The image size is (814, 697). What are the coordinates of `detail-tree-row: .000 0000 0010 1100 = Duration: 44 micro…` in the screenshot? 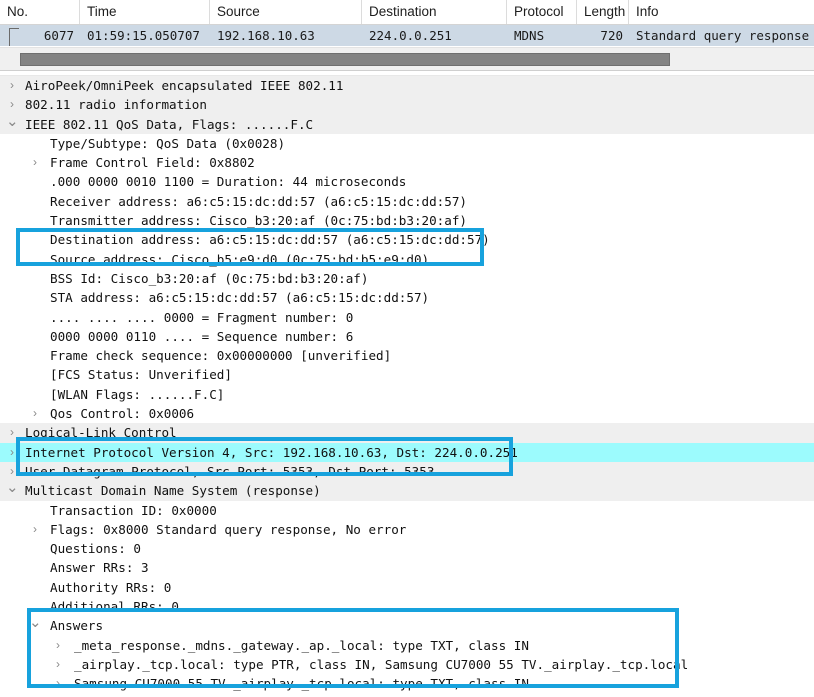 It's located at (407, 181).